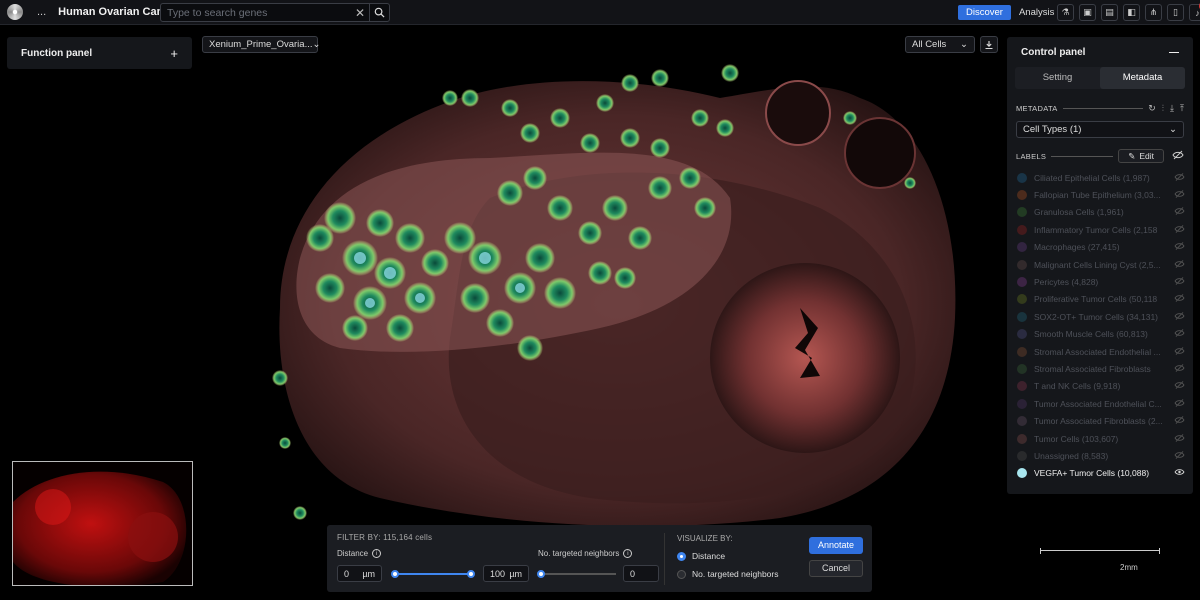 Image resolution: width=1200 pixels, height=600 pixels. Describe the element at coordinates (1087, 12) in the screenshot. I see `panel-icon: ▣` at that location.